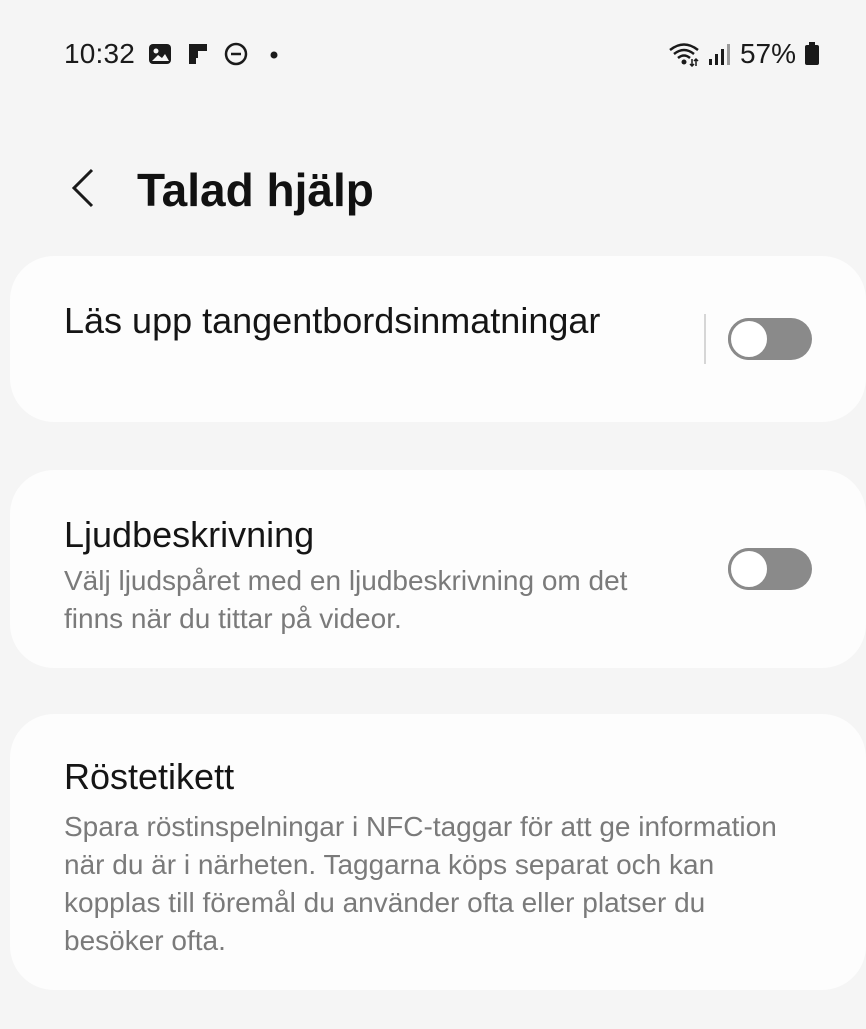 This screenshot has width=866, height=1029. Describe the element at coordinates (198, 54) in the screenshot. I see `flipboard-icon` at that location.